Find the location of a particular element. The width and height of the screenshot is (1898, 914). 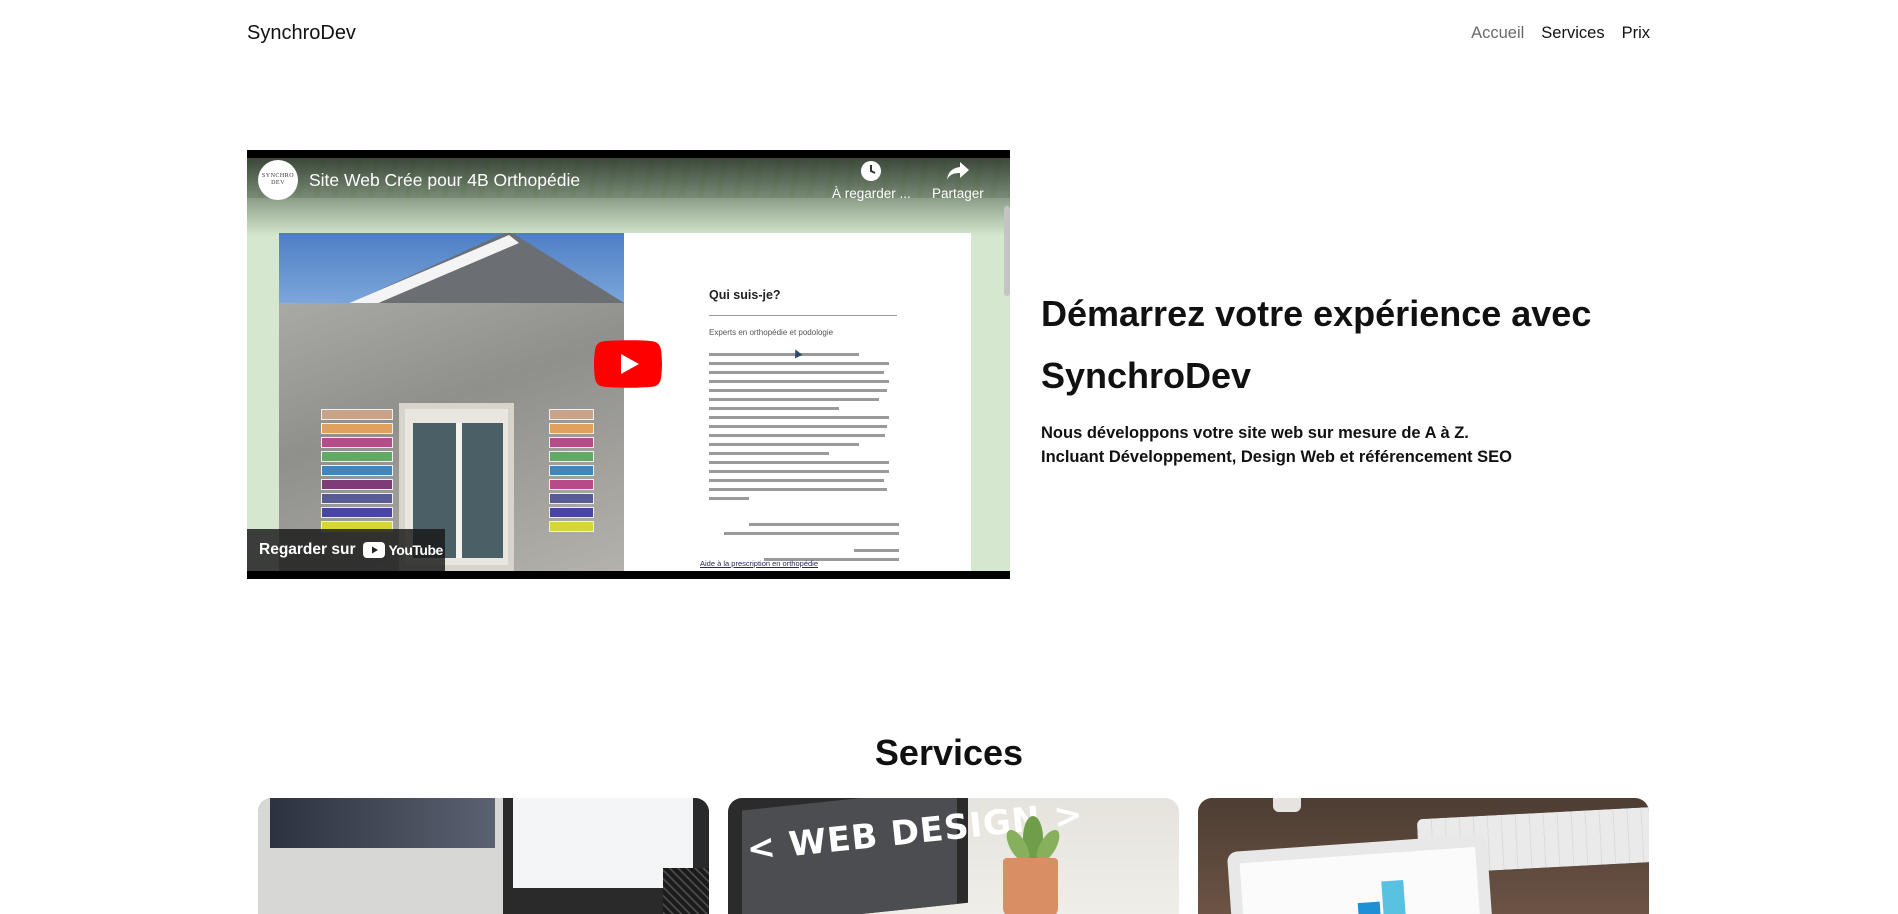

services-heading: Services is located at coordinates (949, 752).